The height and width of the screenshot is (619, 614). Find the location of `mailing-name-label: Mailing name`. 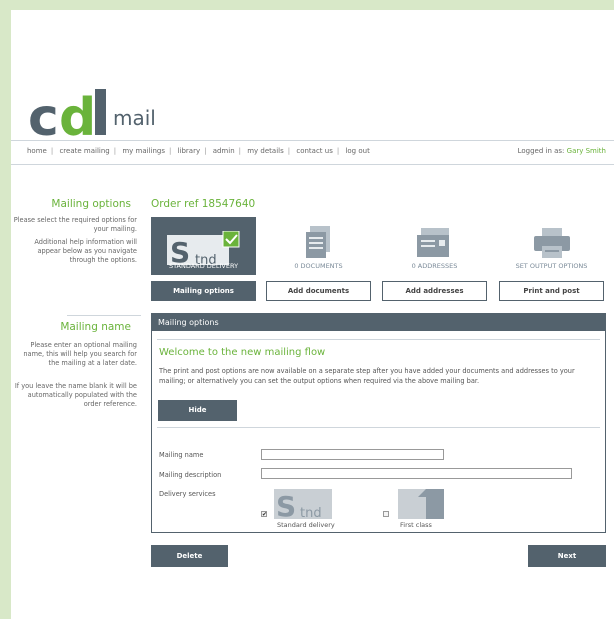

mailing-name-label: Mailing name is located at coordinates (181, 455).